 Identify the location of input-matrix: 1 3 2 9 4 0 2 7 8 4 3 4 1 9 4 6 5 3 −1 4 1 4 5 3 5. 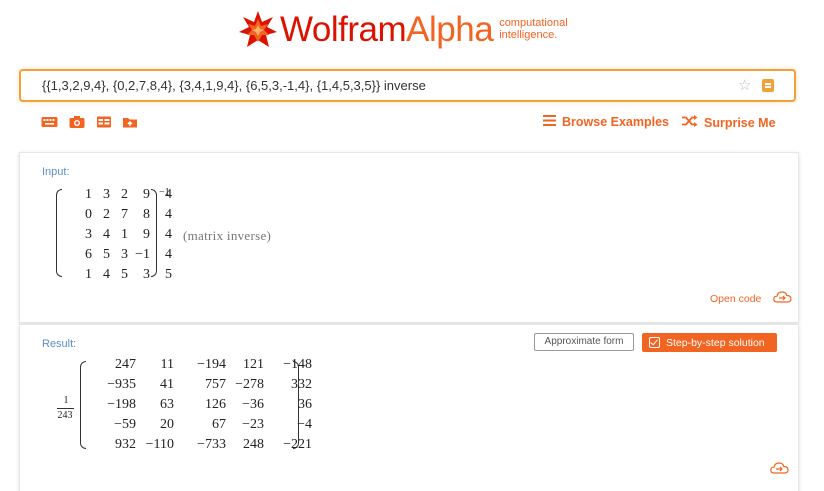
(114, 234).